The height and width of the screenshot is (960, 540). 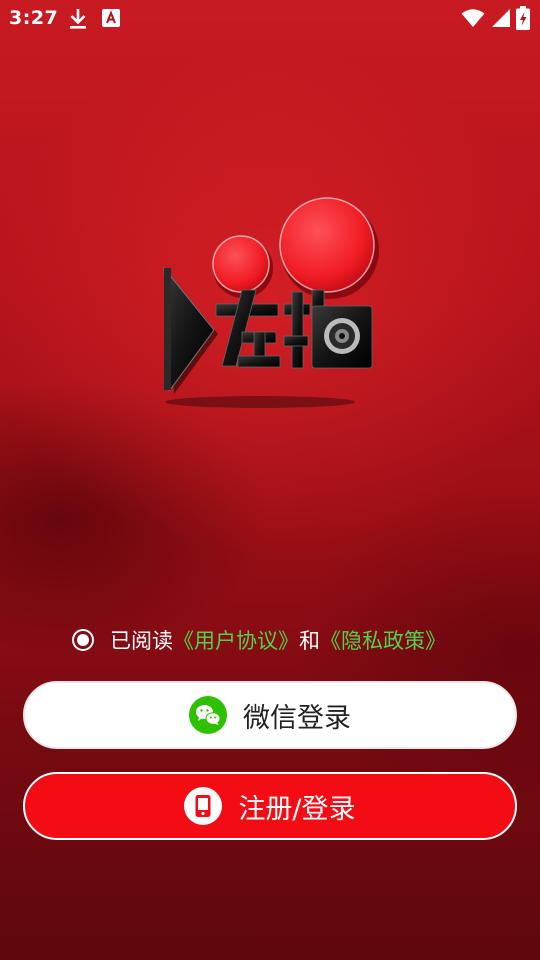 What do you see at coordinates (34, 18) in the screenshot?
I see `status-time: 3:27` at bounding box center [34, 18].